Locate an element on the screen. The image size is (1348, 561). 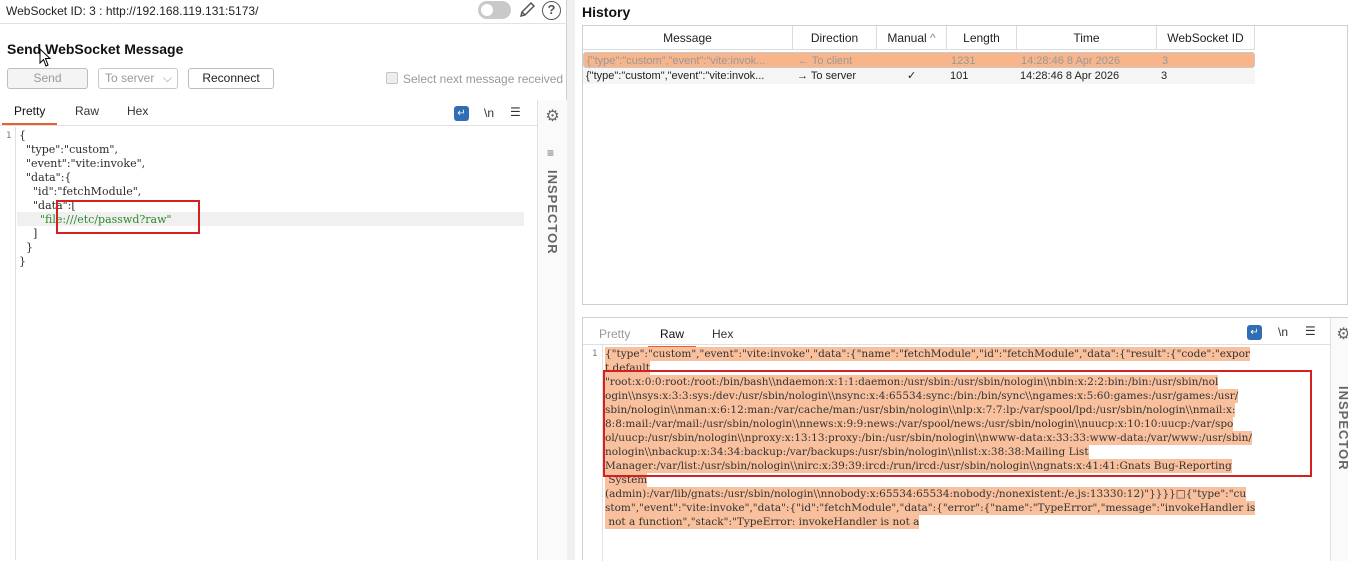
col-direction: Direction is located at coordinates (835, 38).